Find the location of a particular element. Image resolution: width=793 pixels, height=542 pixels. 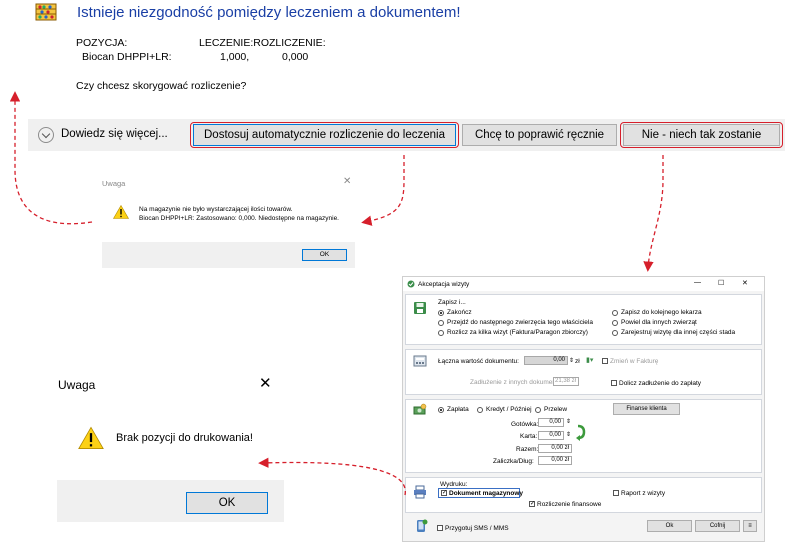

arrow-to-top-dialog is located at coordinates (51, 158).